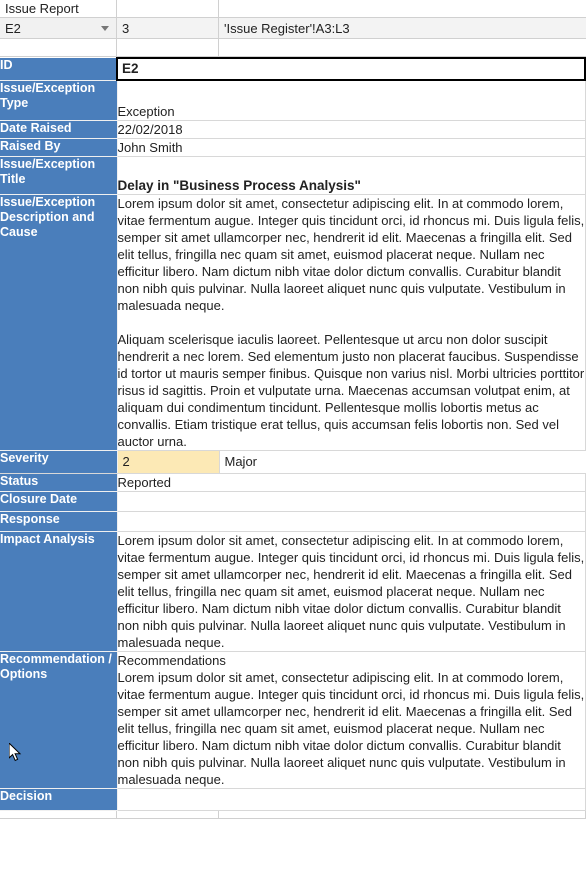  I want to click on bottom-cell-a, so click(58, 815).